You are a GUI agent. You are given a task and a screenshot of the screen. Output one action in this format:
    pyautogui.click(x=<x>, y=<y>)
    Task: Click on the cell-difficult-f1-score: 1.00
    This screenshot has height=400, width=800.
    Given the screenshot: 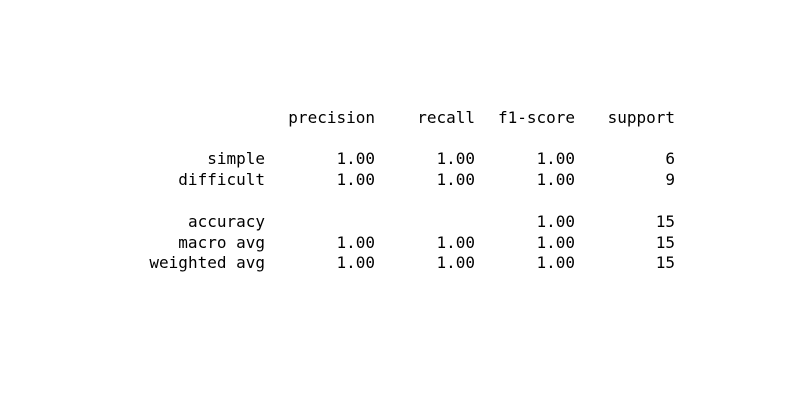 What is the action you would take?
    pyautogui.click(x=555, y=179)
    